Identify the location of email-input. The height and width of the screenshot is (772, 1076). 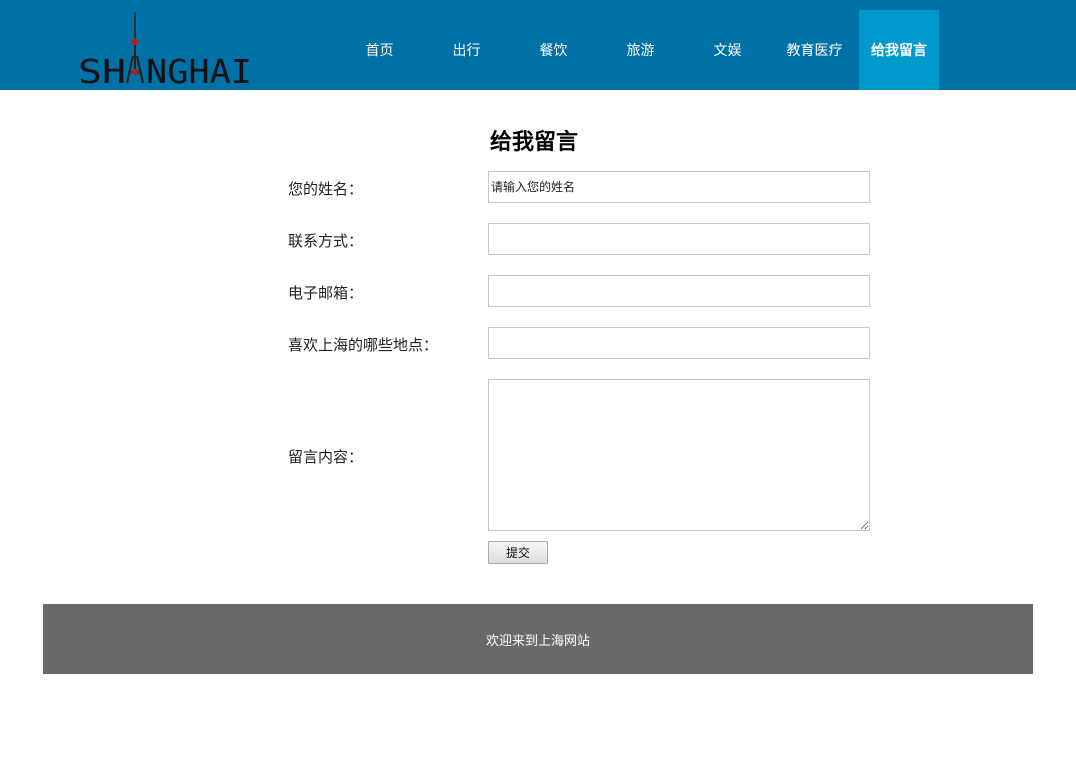
(679, 291).